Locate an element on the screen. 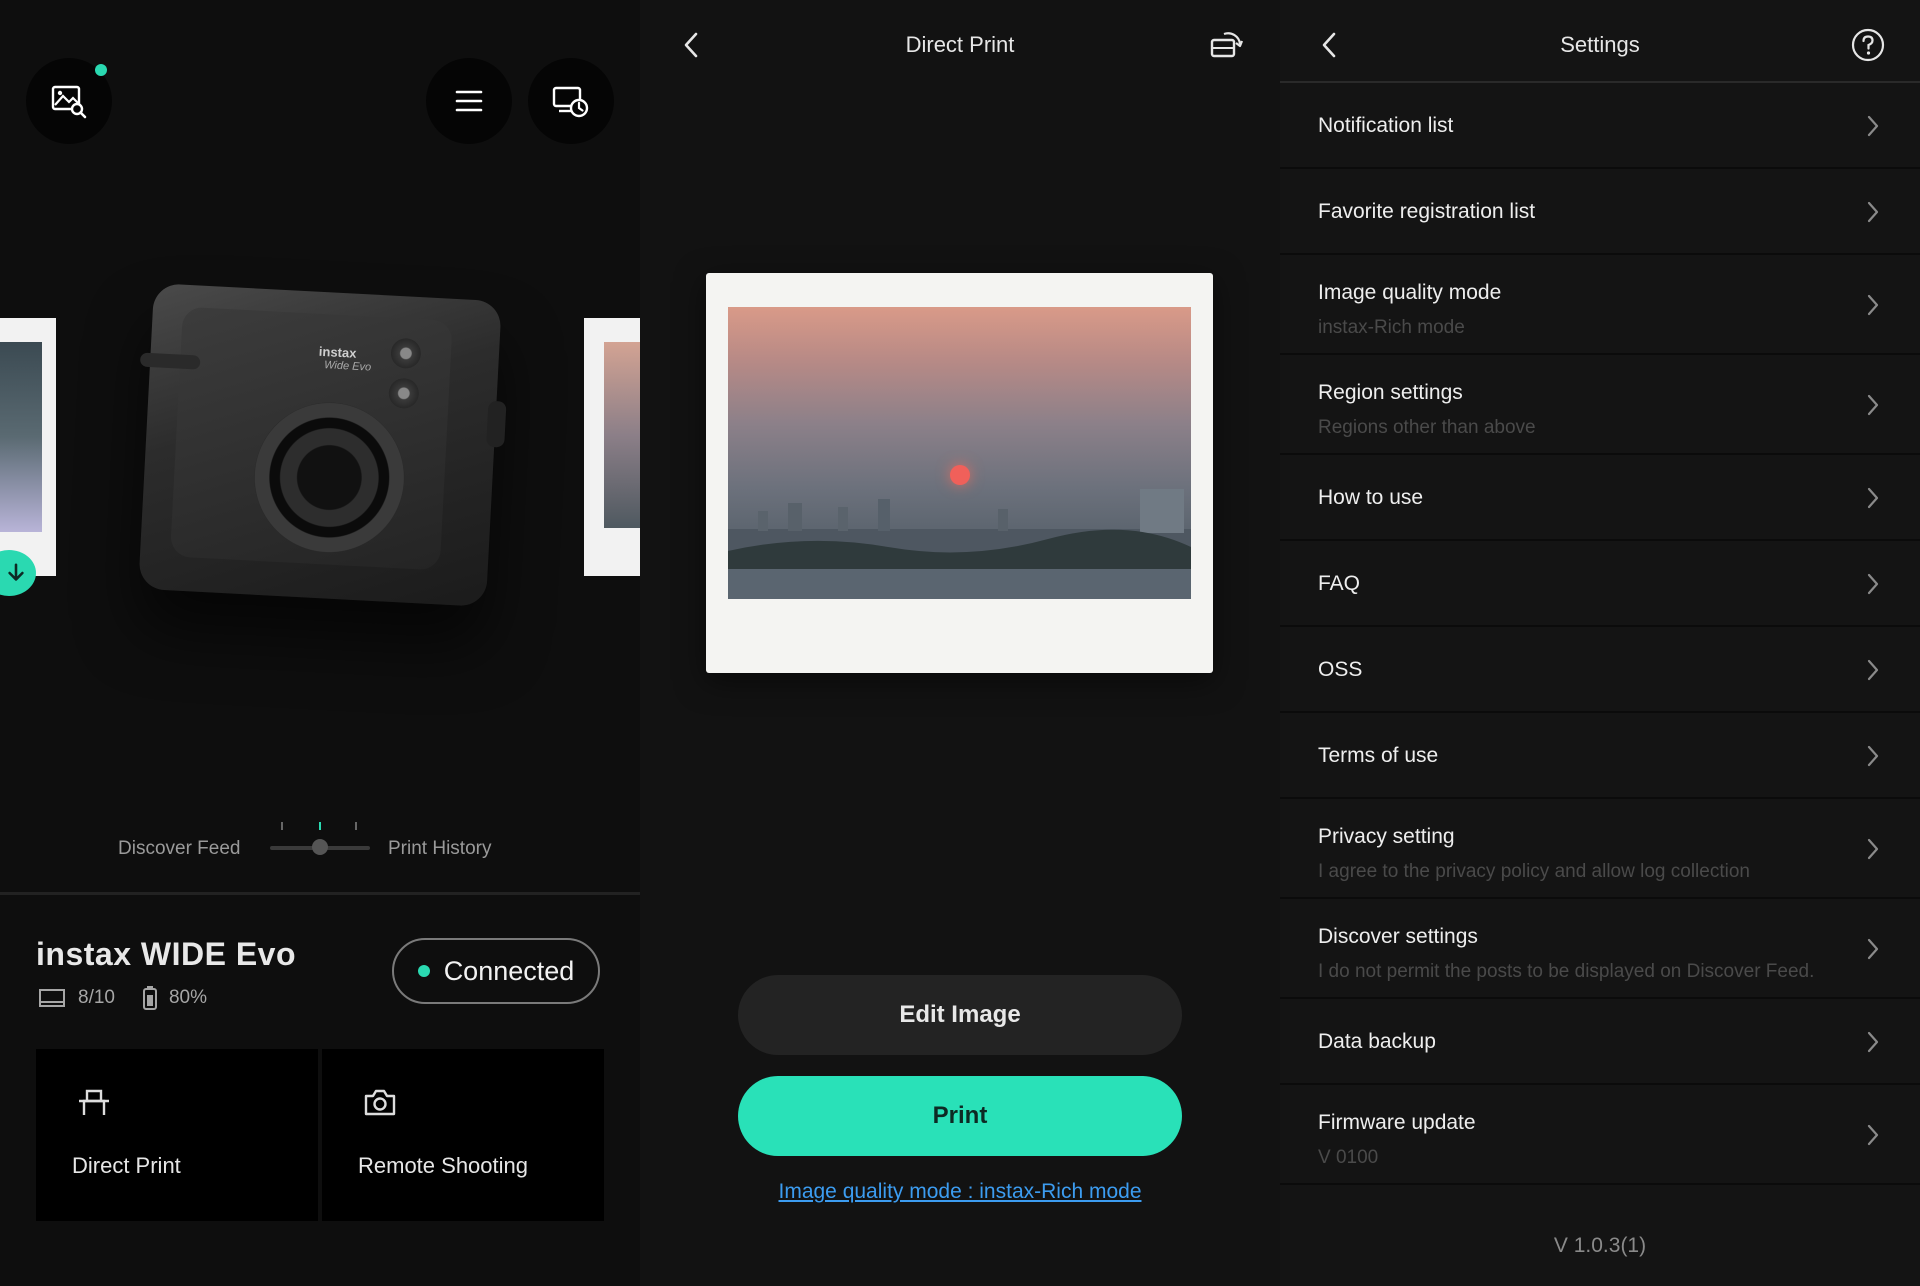 This screenshot has width=1920, height=1286. image-quality-link: Image quality mode : instax-Rich mode is located at coordinates (960, 1192).